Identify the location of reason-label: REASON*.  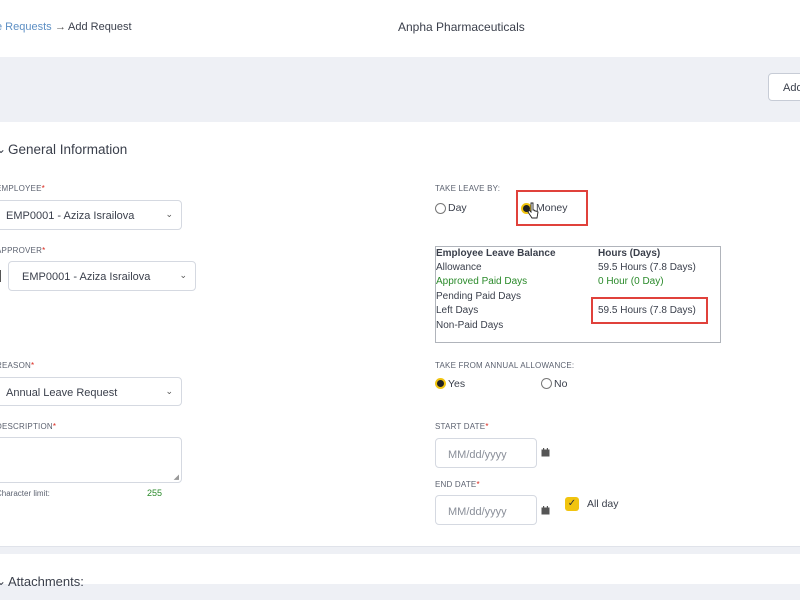
(17, 365).